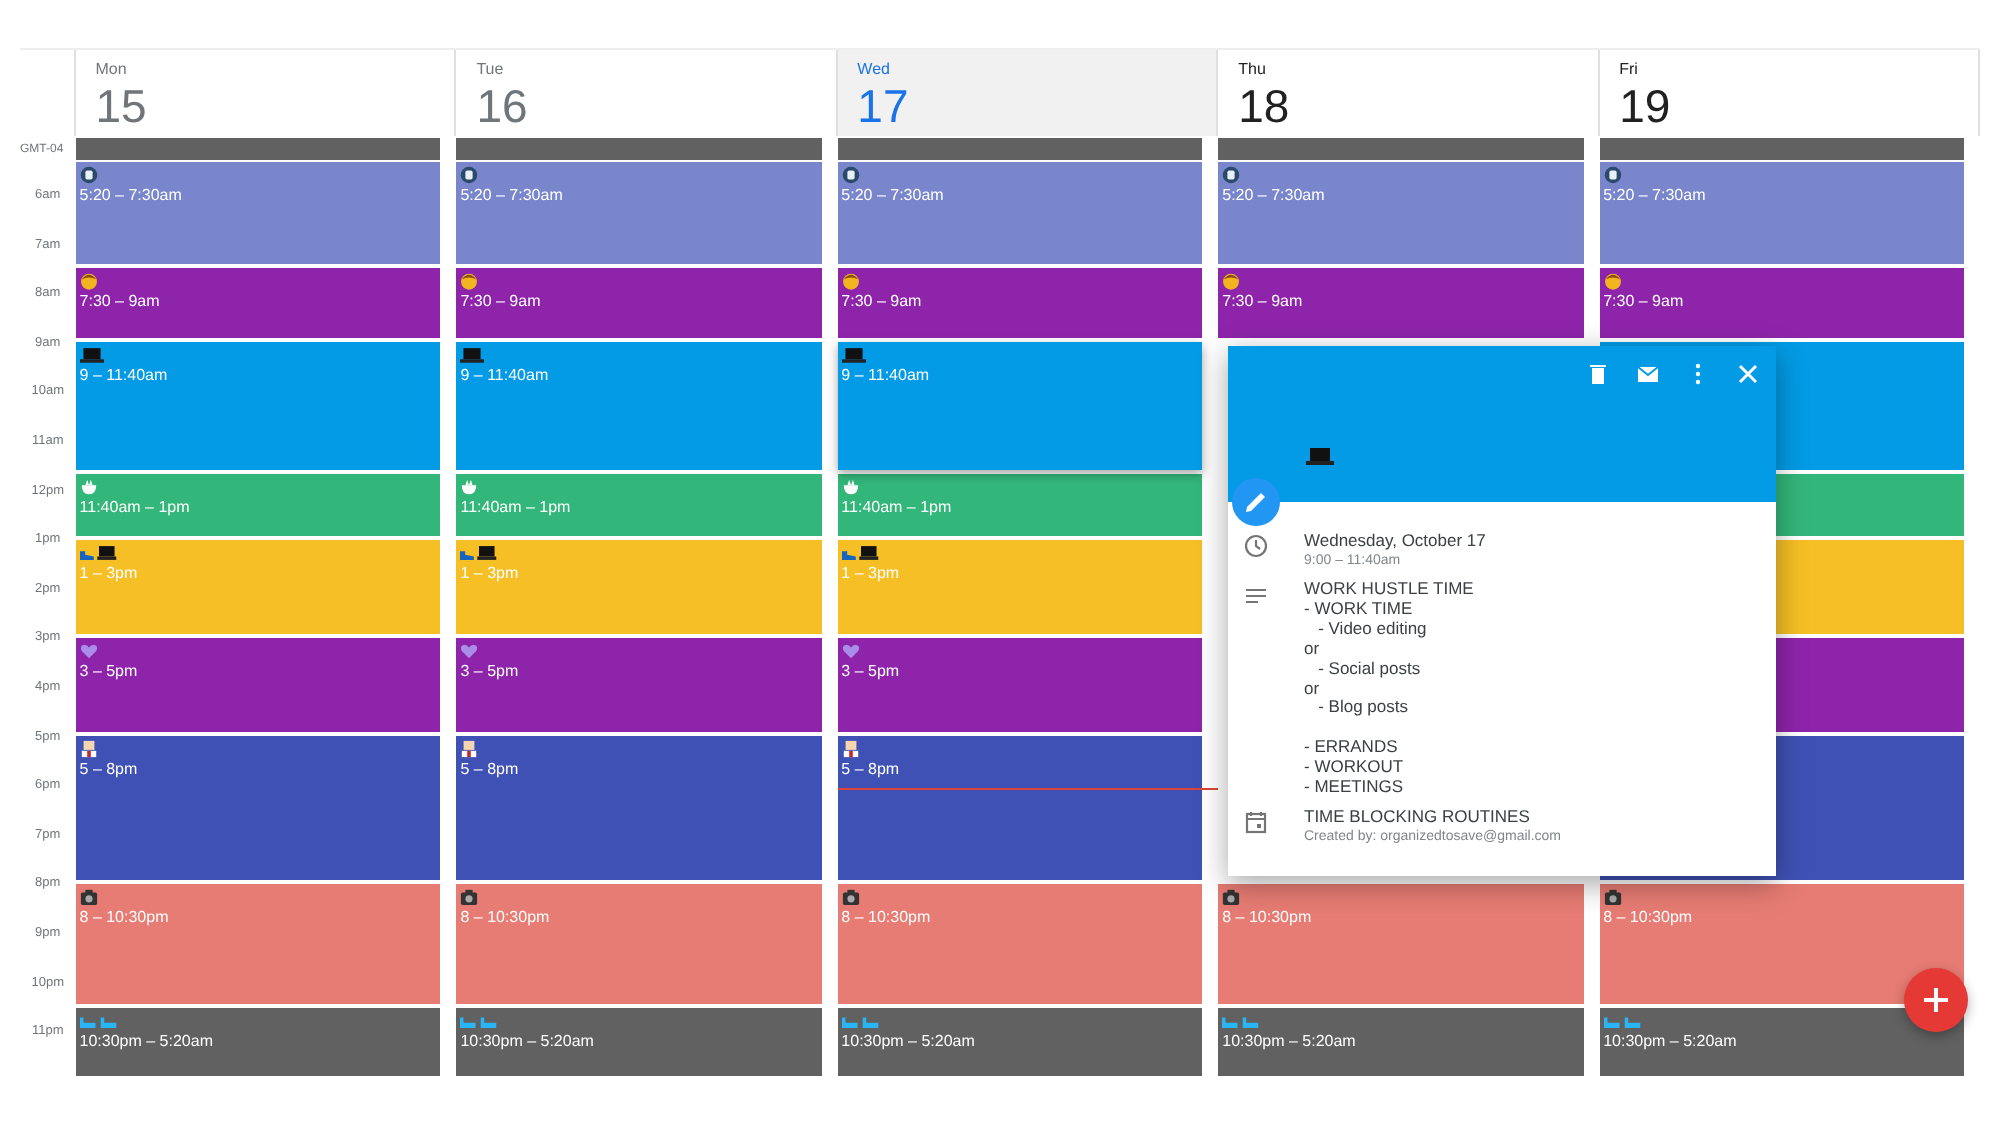  I want to click on clock-icon, so click(1256, 546).